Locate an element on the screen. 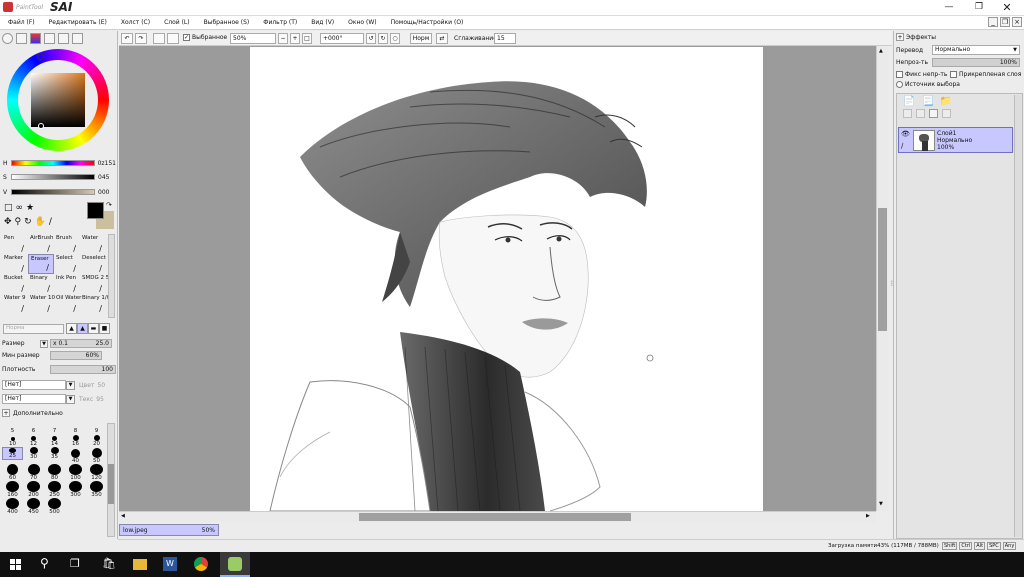 The image size is (1024, 577). color-marker is located at coordinates (41, 126).